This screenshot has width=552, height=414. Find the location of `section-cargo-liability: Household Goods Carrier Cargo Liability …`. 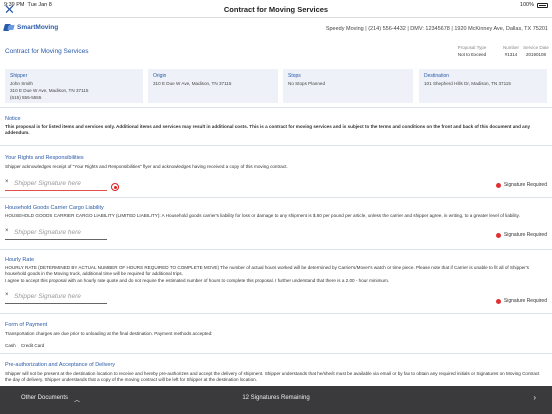

section-cargo-liability: Household Goods Carrier Cargo Liability … is located at coordinates (276, 223).